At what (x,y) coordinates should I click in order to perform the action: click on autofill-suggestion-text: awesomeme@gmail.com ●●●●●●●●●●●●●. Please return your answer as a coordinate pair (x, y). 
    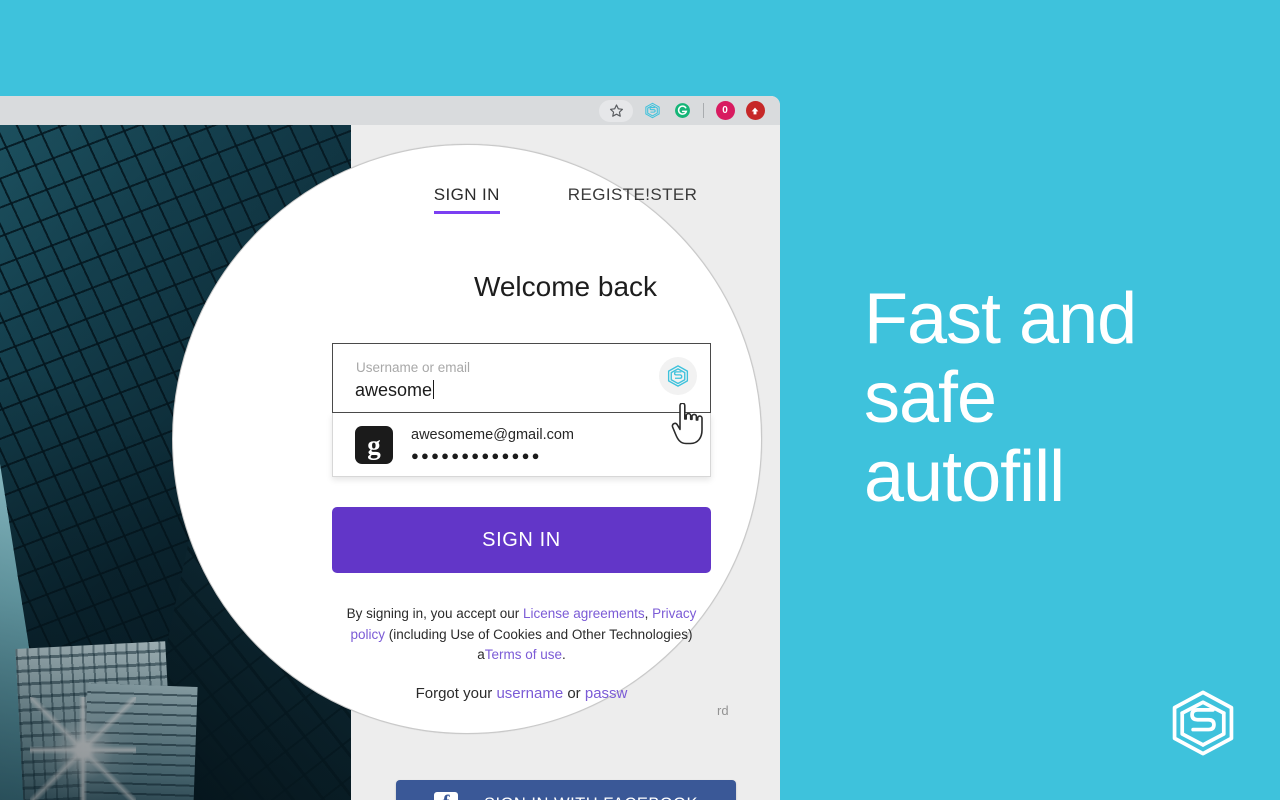
    Looking at the image, I should click on (492, 445).